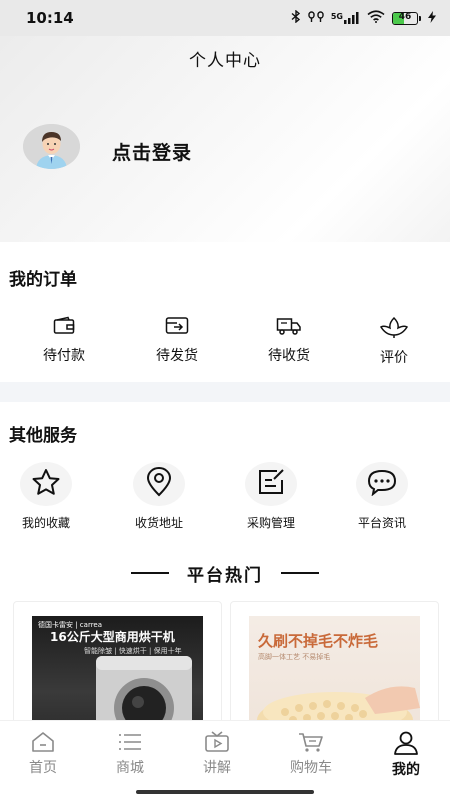 Image resolution: width=450 pixels, height=800 pixels. I want to click on signal-icon: 5G, so click(345, 18).